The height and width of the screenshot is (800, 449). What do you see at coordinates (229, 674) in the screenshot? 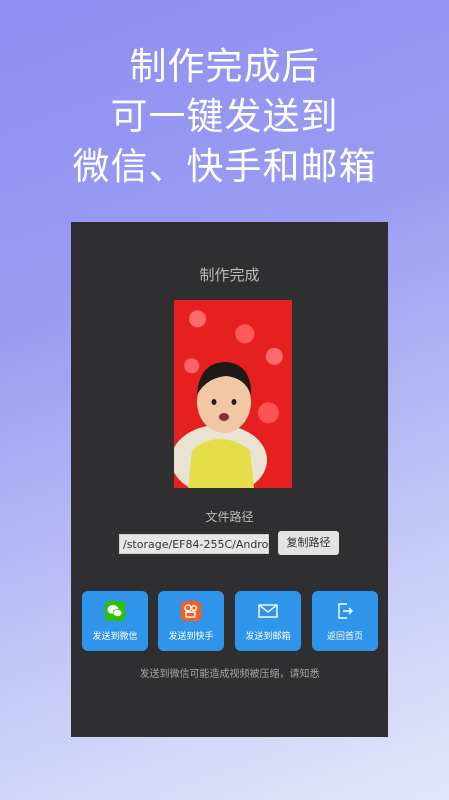
I see `compression-notice: 发送到微信可能造成视频被压缩，请知悉` at bounding box center [229, 674].